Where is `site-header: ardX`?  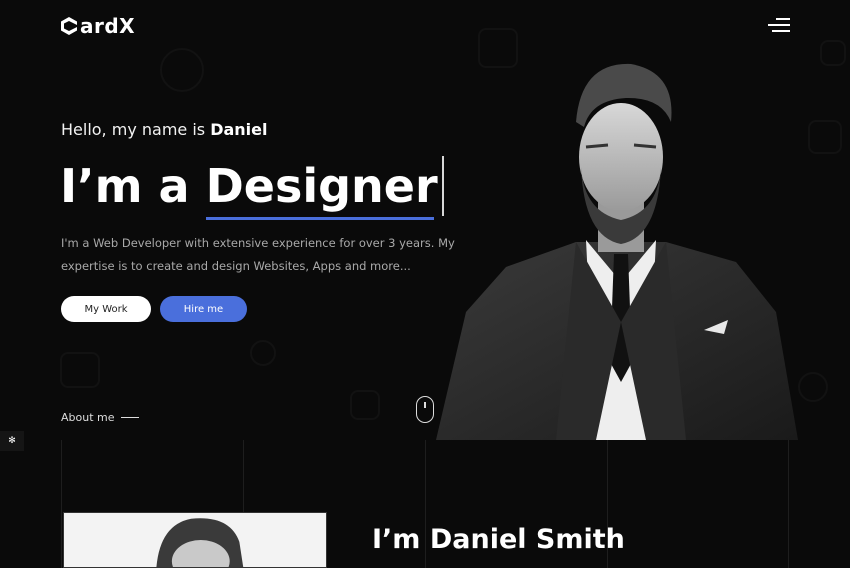
site-header: ardX is located at coordinates (425, 26).